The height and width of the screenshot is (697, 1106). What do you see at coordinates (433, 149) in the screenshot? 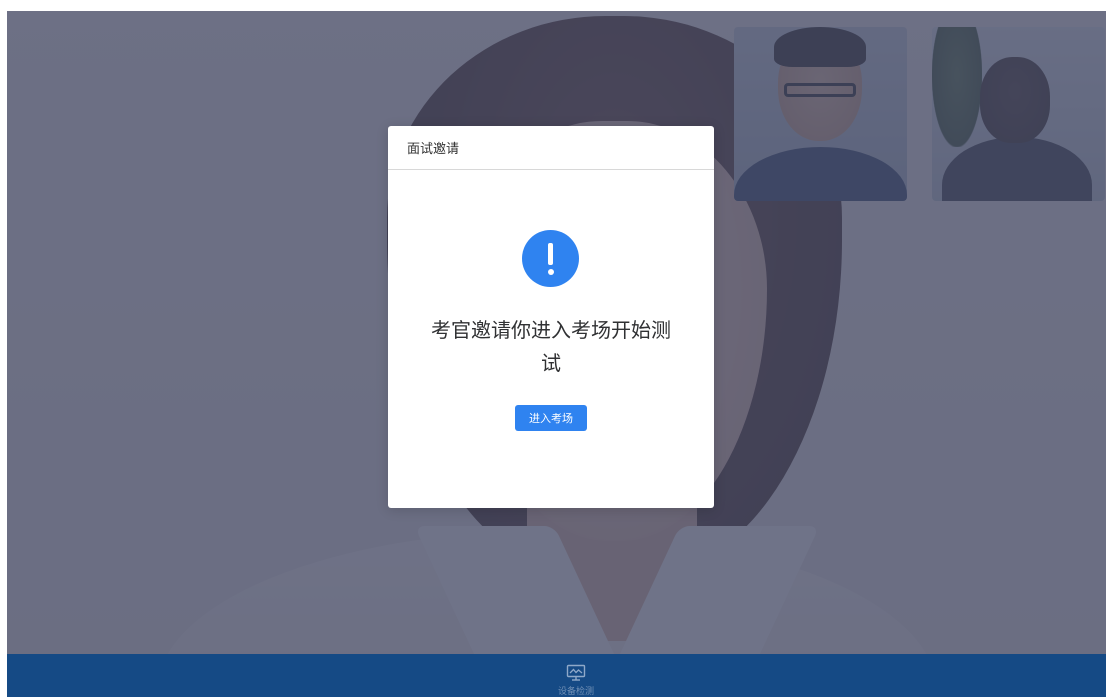
I see `dialog-title: 面试邀请` at bounding box center [433, 149].